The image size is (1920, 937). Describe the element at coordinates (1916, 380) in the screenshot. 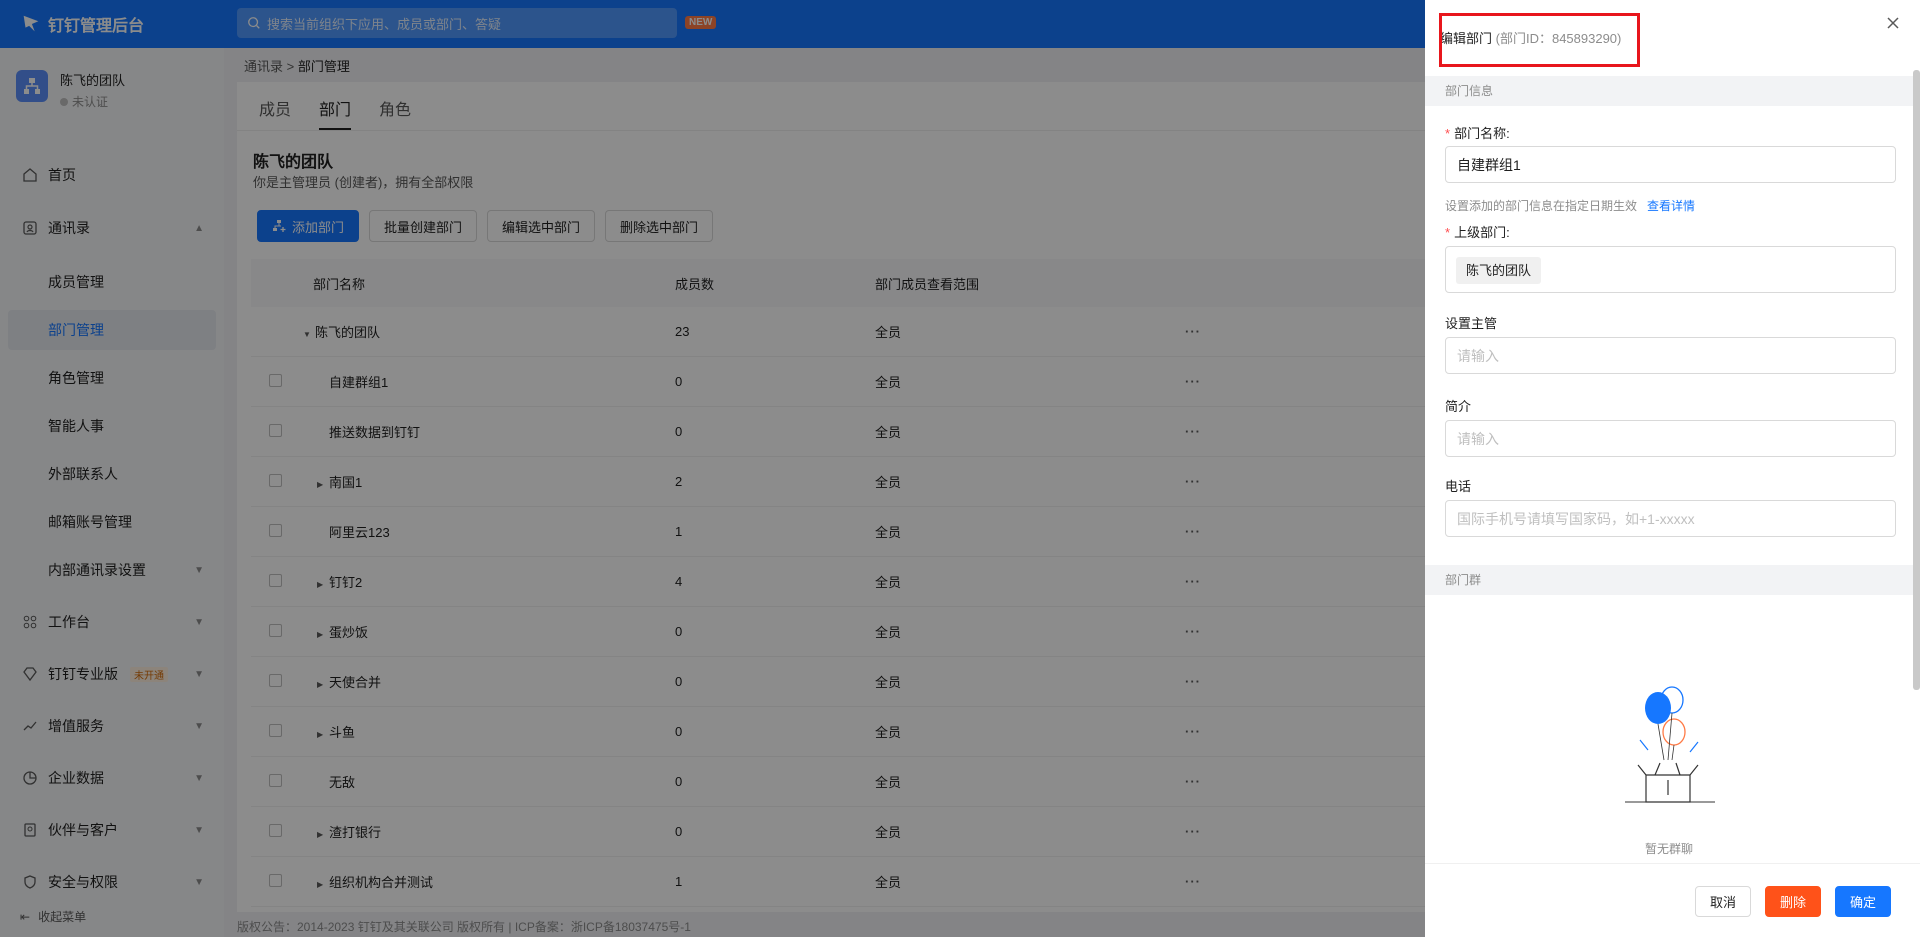

I see `drawer-scrollbar` at that location.